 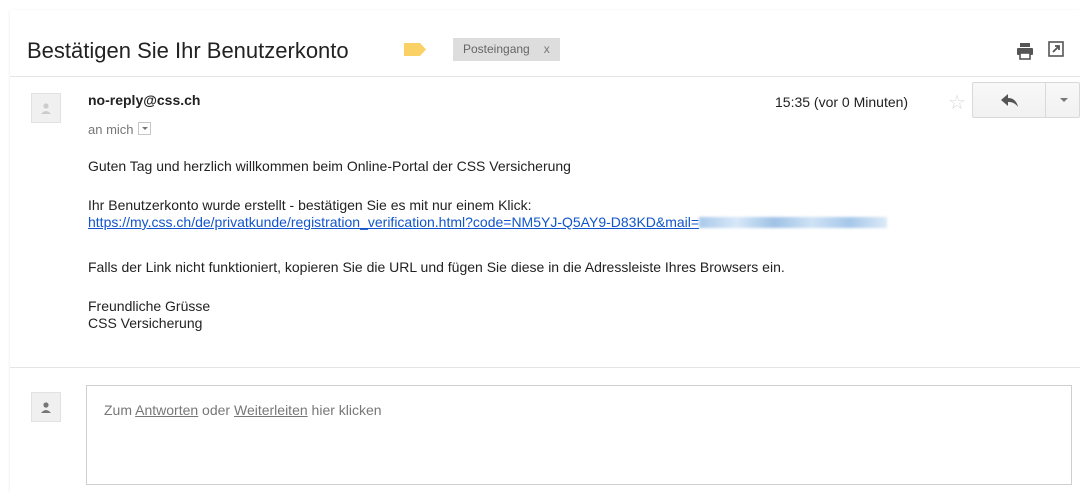 What do you see at coordinates (793, 222) in the screenshot?
I see `redacted-email` at bounding box center [793, 222].